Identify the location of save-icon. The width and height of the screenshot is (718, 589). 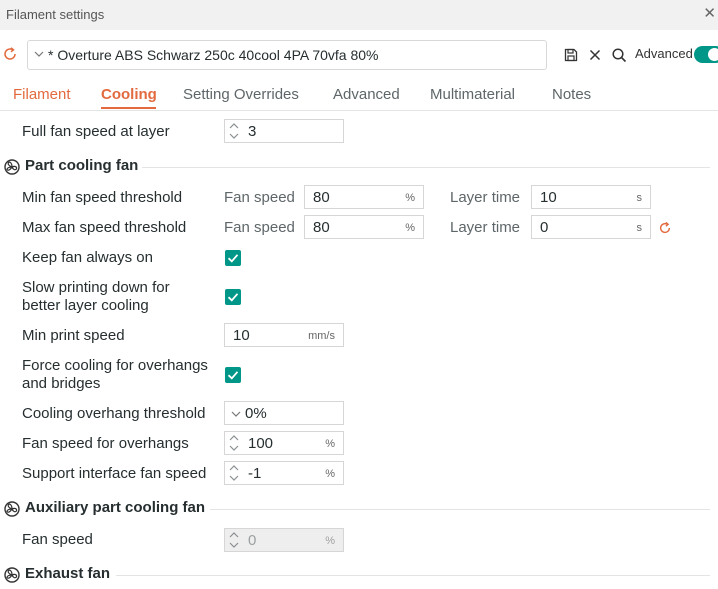
(571, 55).